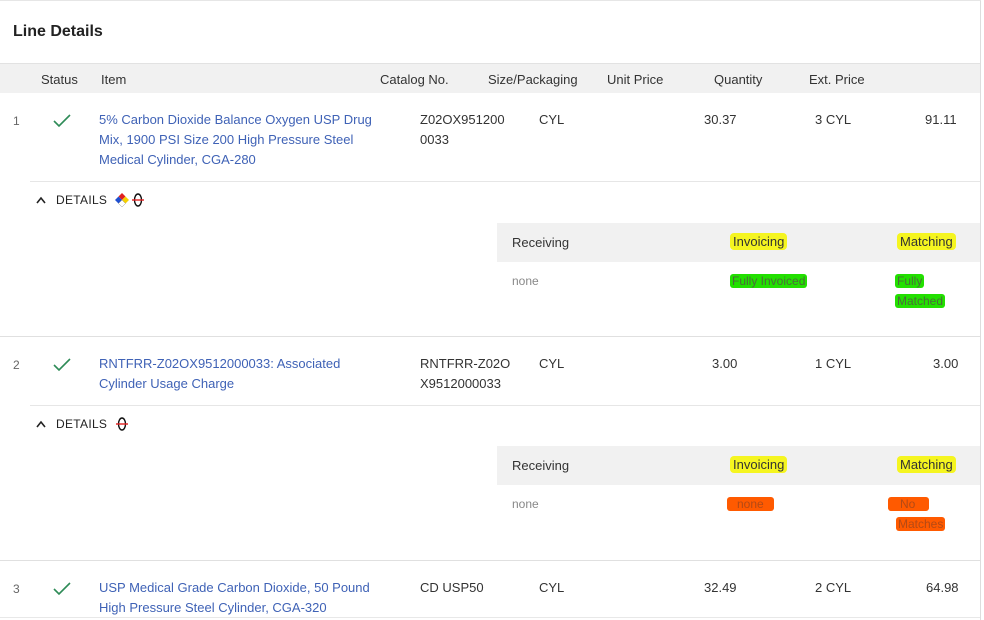 The image size is (984, 620). Describe the element at coordinates (917, 514) in the screenshot. I see `matching-value: No Matches` at that location.